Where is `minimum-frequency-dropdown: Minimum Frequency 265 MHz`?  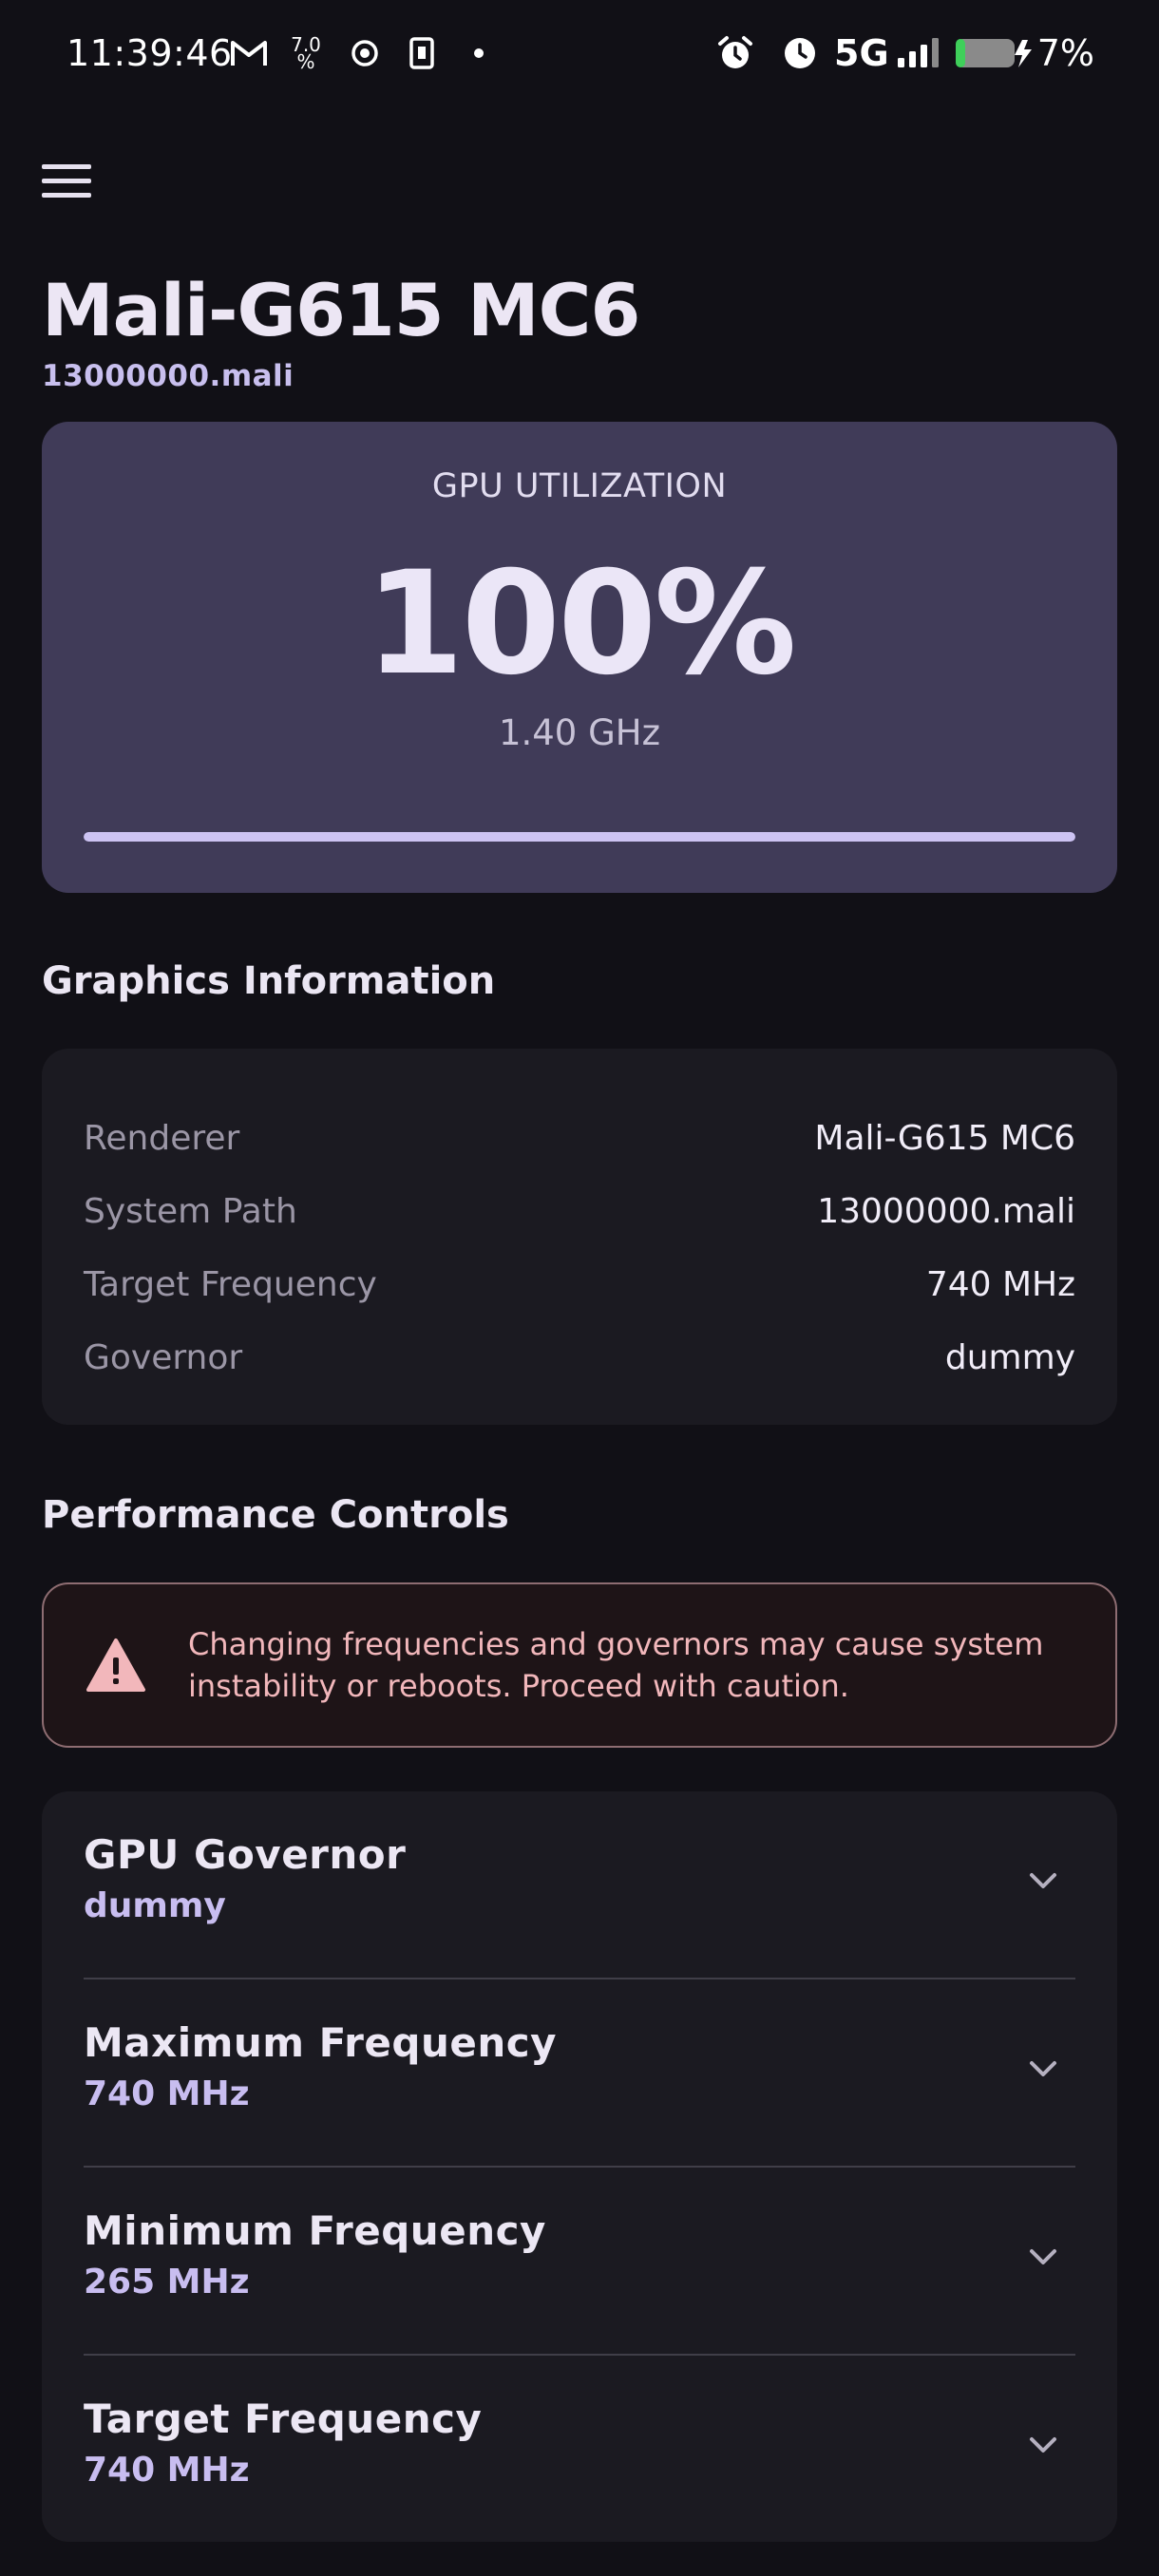
minimum-frequency-dropdown: Minimum Frequency 265 MHz is located at coordinates (579, 2262).